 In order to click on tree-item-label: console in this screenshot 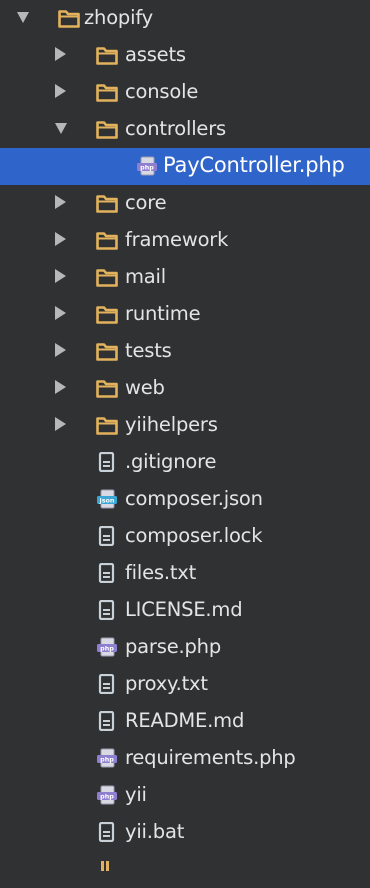, I will do `click(162, 91)`.